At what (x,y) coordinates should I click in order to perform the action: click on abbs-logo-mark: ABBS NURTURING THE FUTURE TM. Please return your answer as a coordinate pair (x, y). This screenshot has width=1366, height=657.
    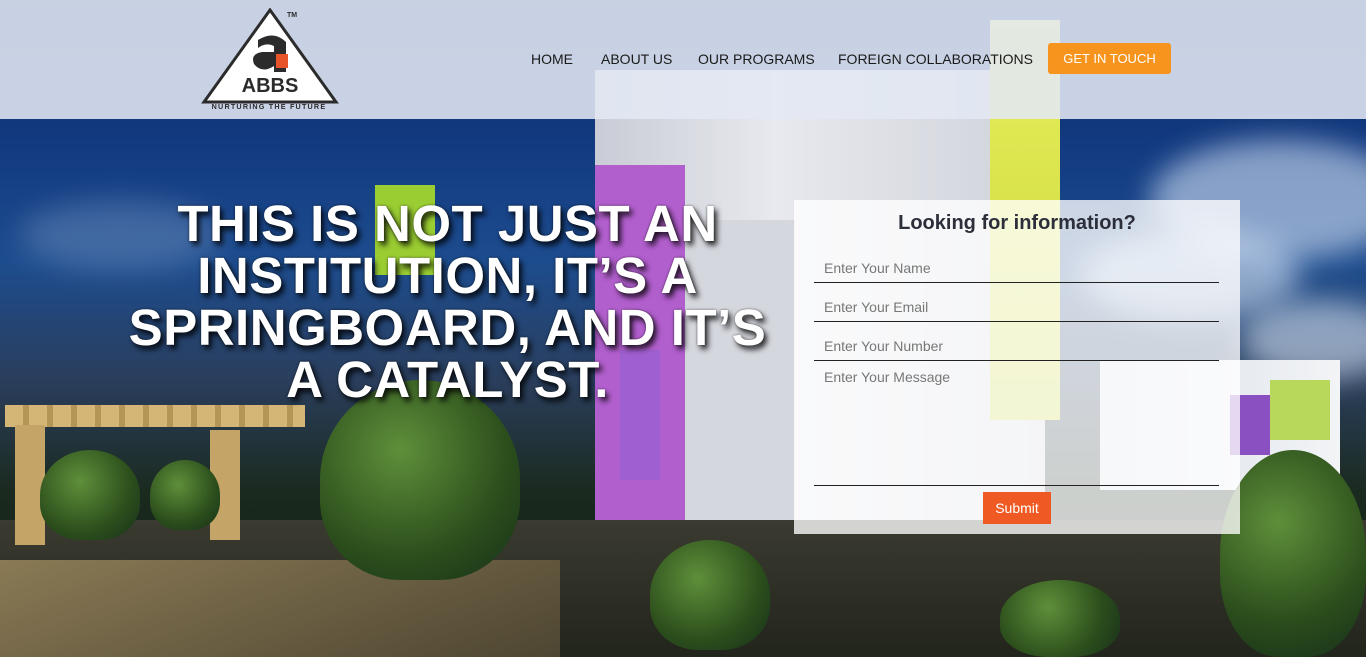
    Looking at the image, I should click on (270, 59).